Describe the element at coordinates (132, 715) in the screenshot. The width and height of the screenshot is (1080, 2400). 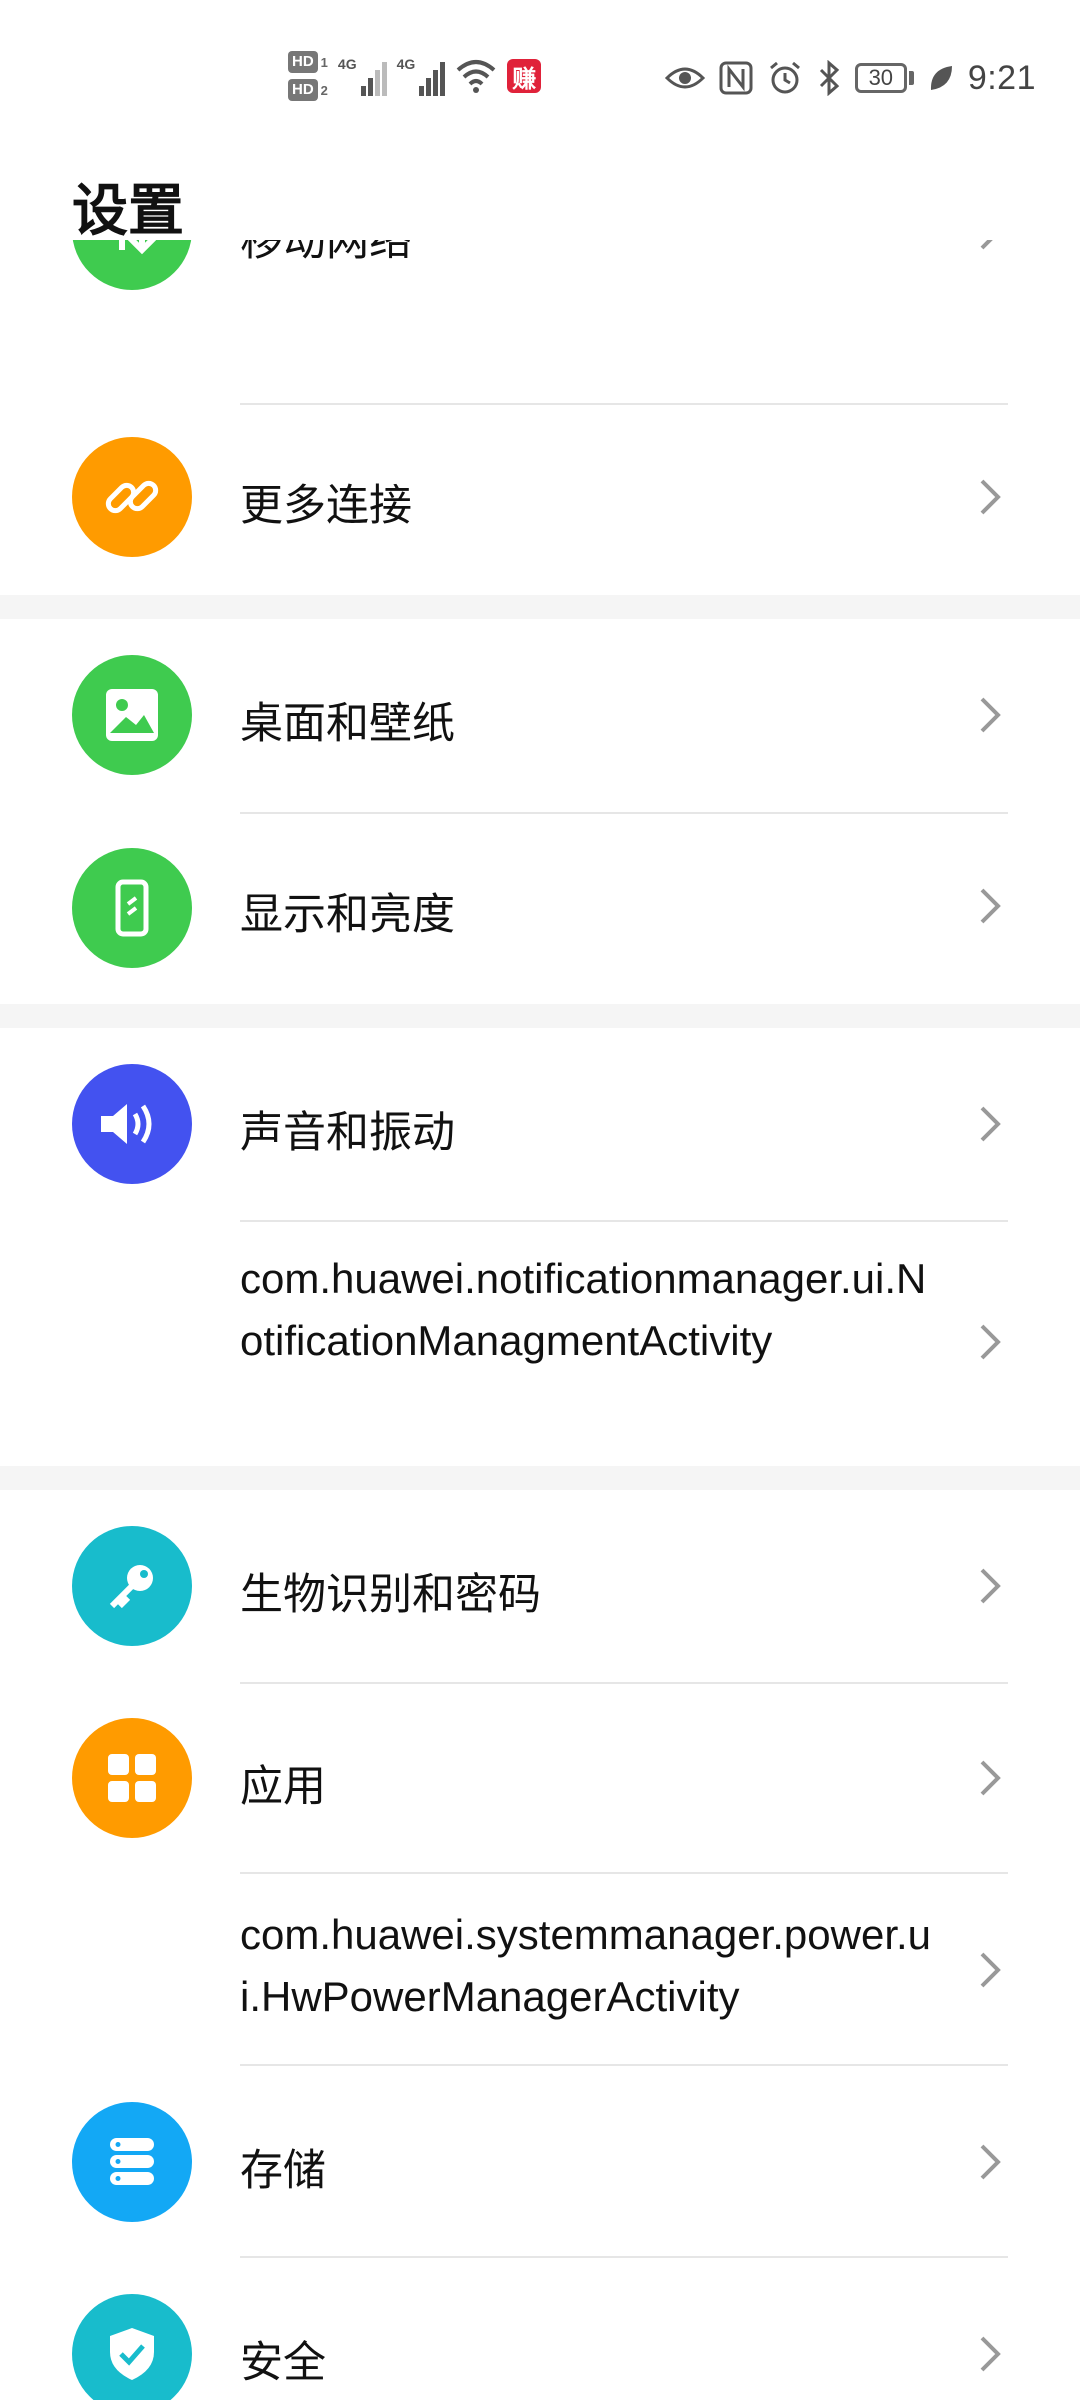
I see `image-icon` at that location.